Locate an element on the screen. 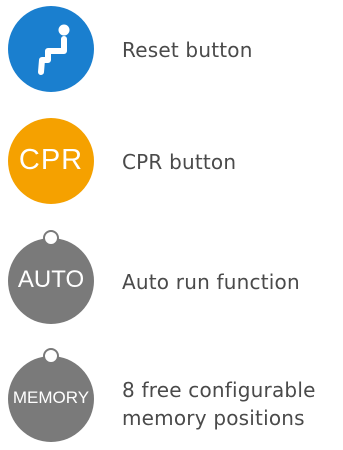 Image resolution: width=343 pixels, height=450 pixels. memory-description-line-2: memory positions is located at coordinates (213, 418).